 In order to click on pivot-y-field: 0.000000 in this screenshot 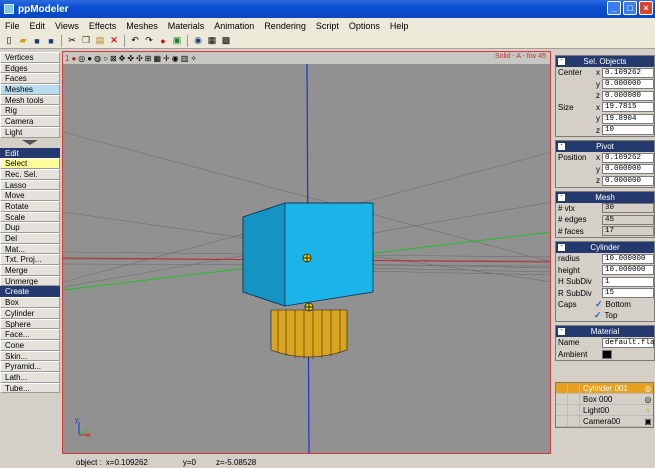, I will do `click(628, 169)`.